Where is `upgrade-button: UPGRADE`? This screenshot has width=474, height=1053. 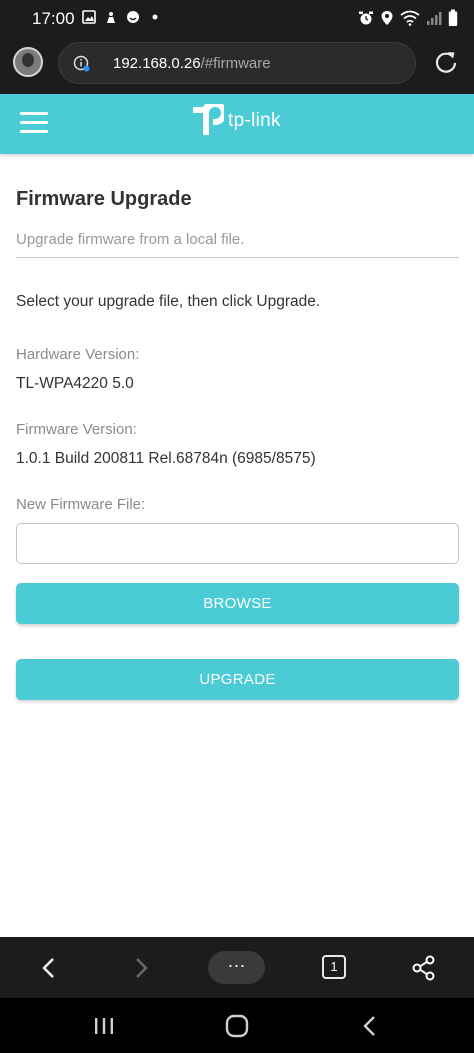
upgrade-button: UPGRADE is located at coordinates (237, 679).